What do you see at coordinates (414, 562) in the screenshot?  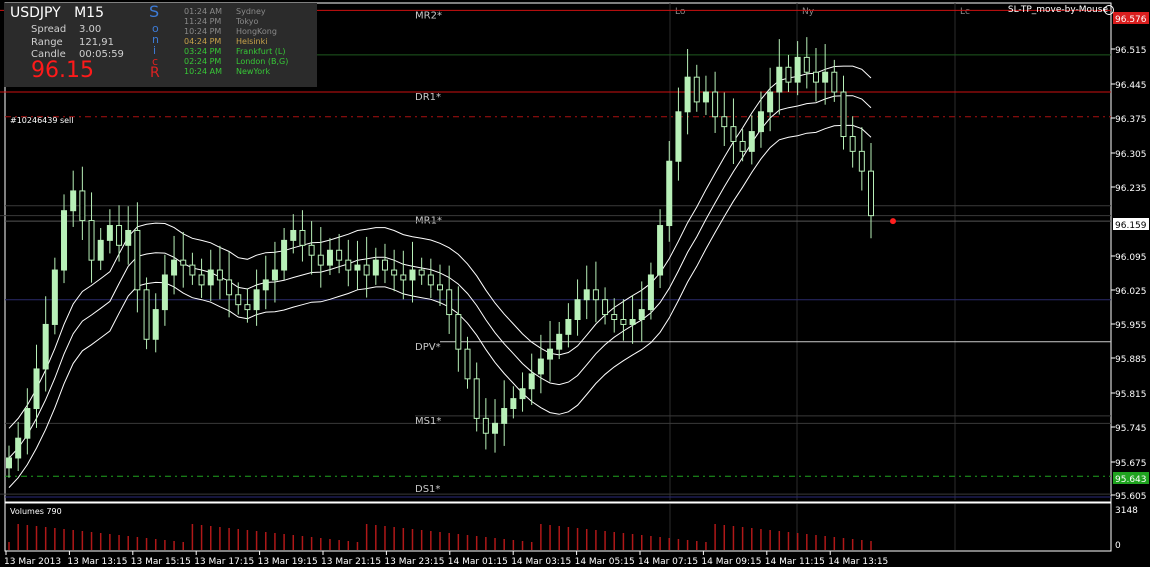 I see `x-tick-label: 13 Mar 23:15` at bounding box center [414, 562].